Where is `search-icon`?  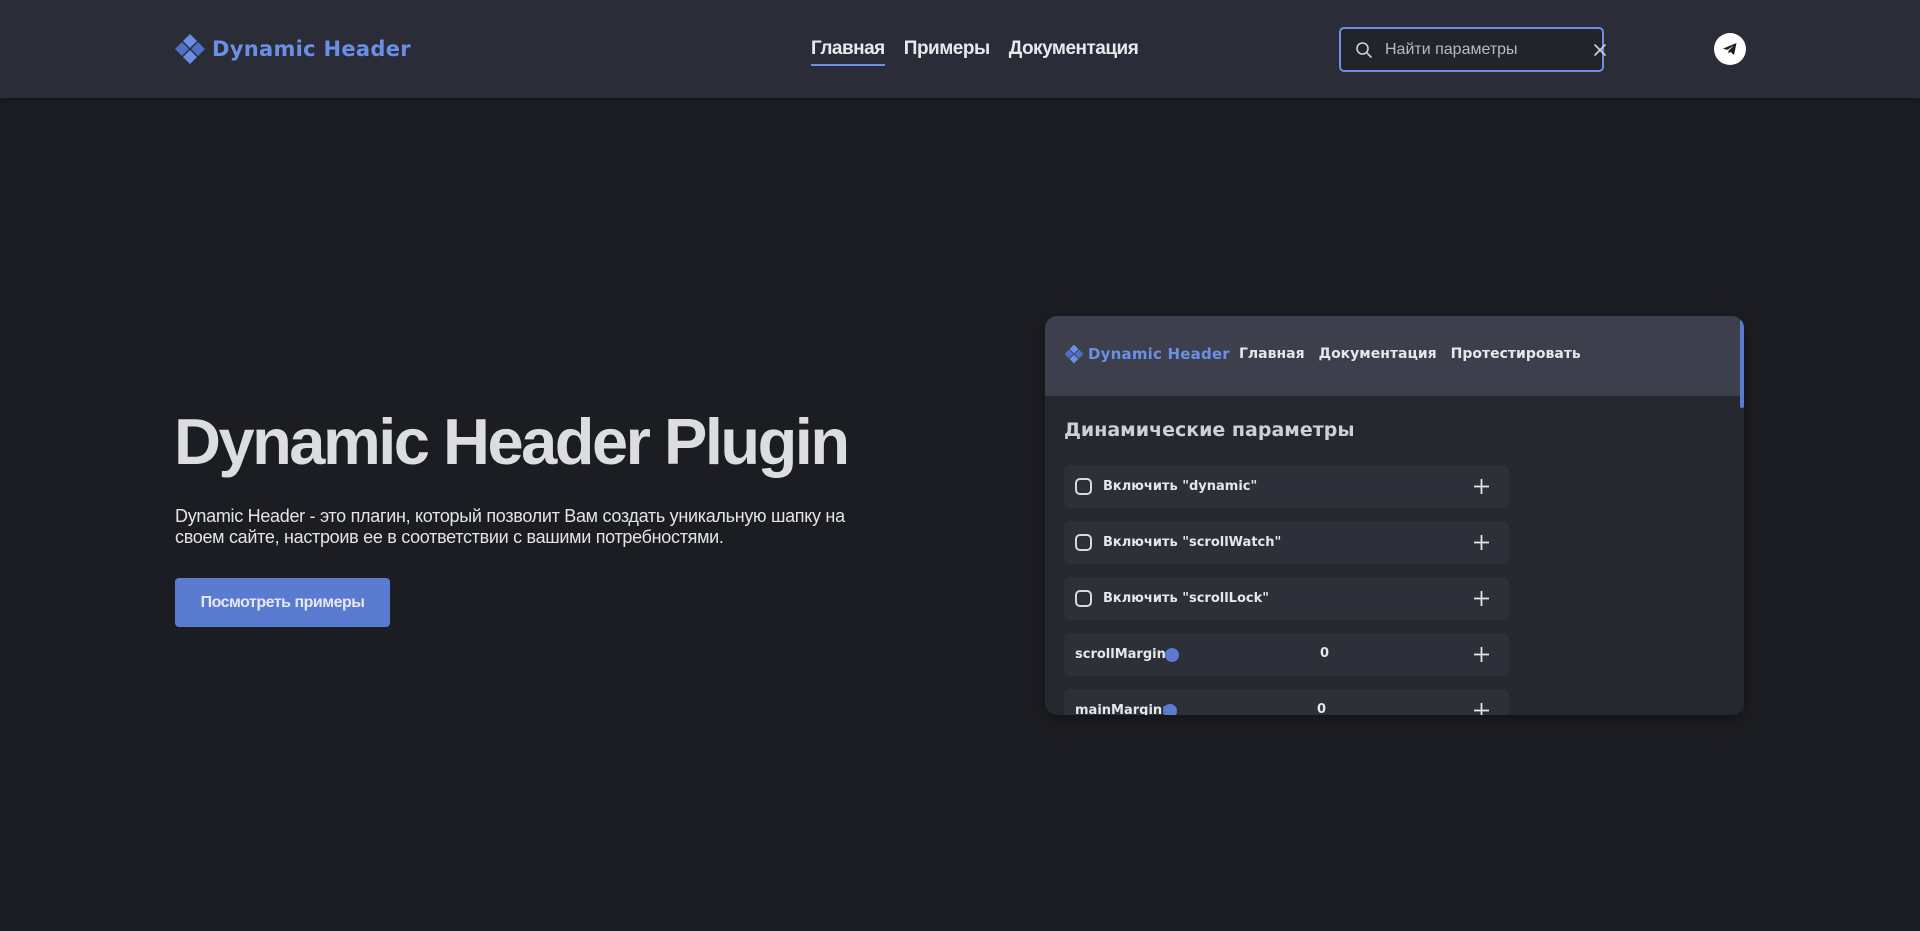
search-icon is located at coordinates (1364, 49).